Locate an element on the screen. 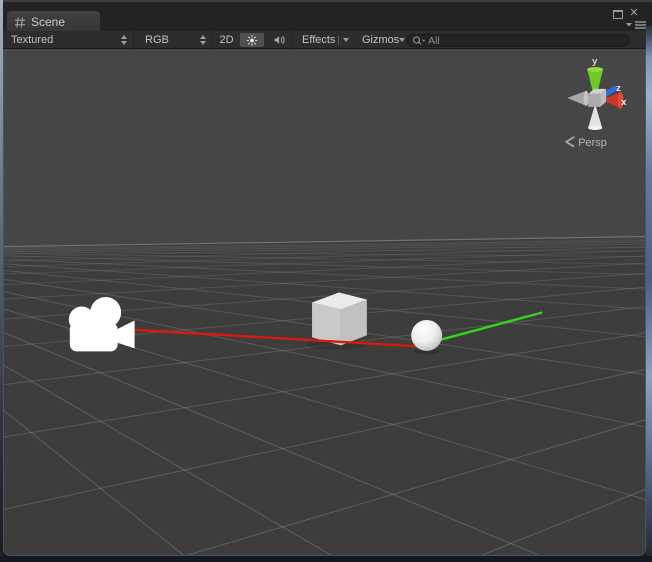  tab-scene: Scene is located at coordinates (53, 22).